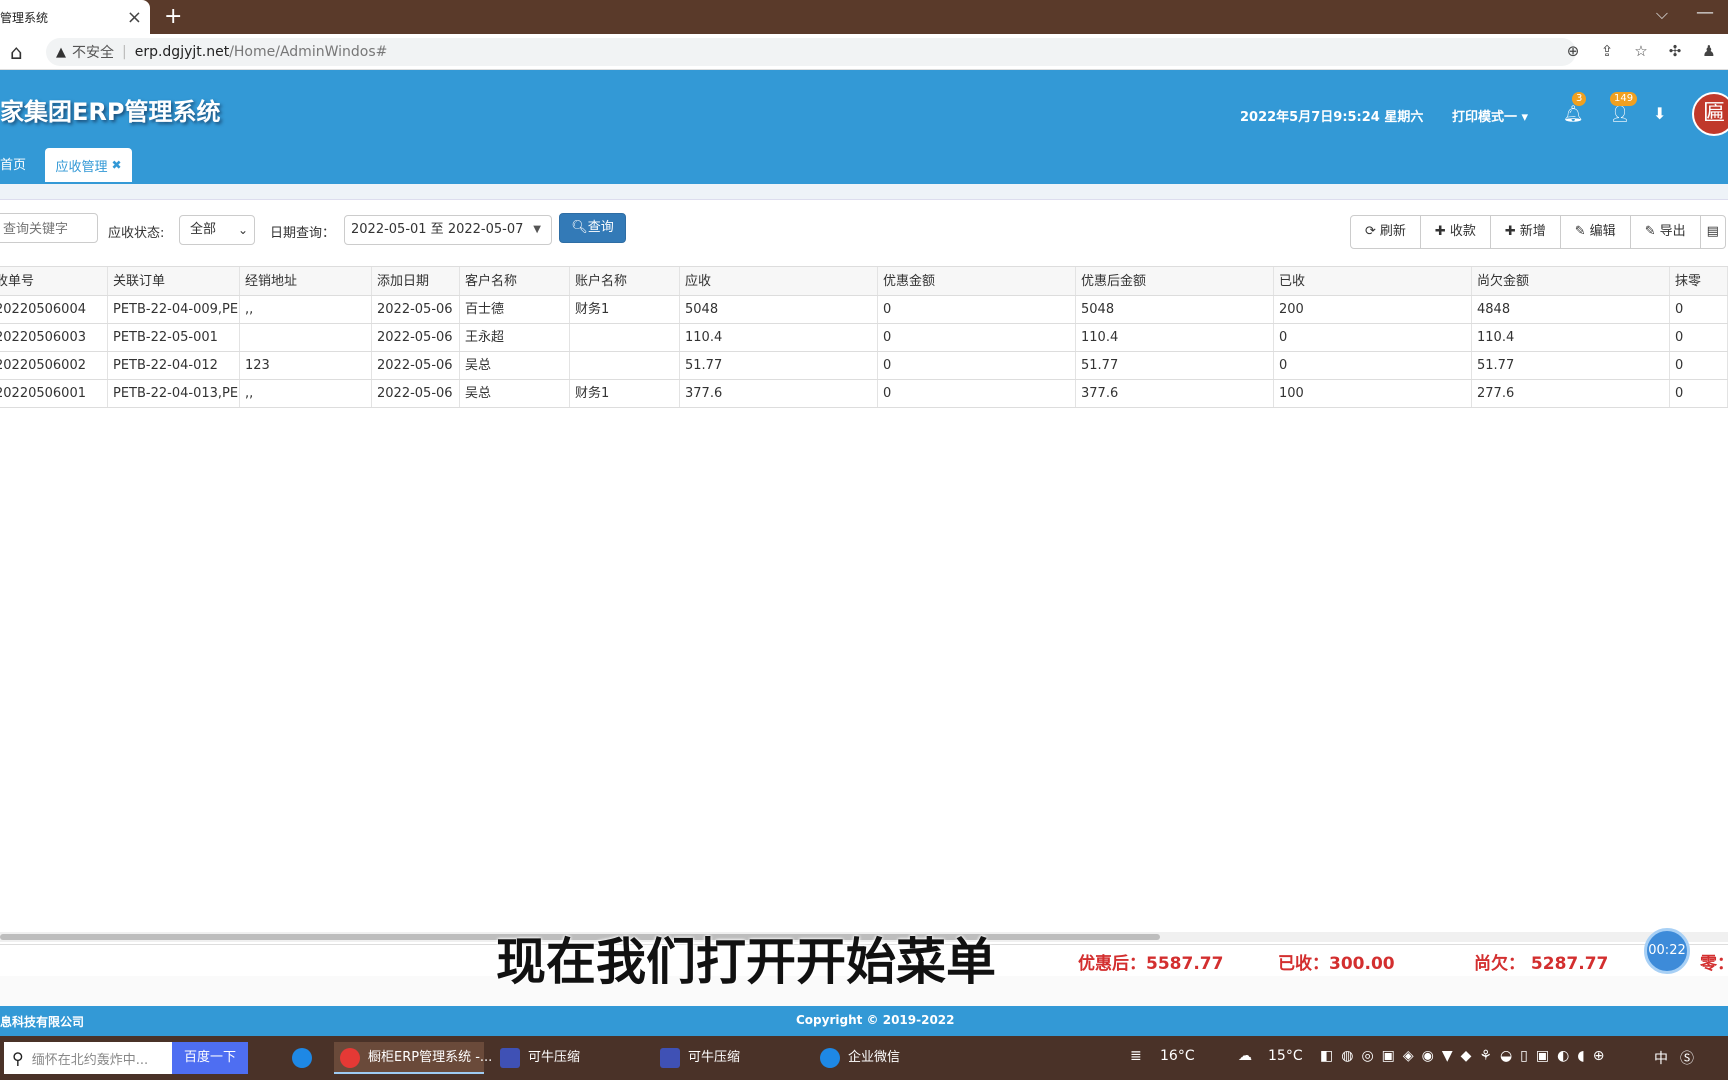  What do you see at coordinates (174, 365) in the screenshot?
I see `table-cell: PETB-22-04-012` at bounding box center [174, 365].